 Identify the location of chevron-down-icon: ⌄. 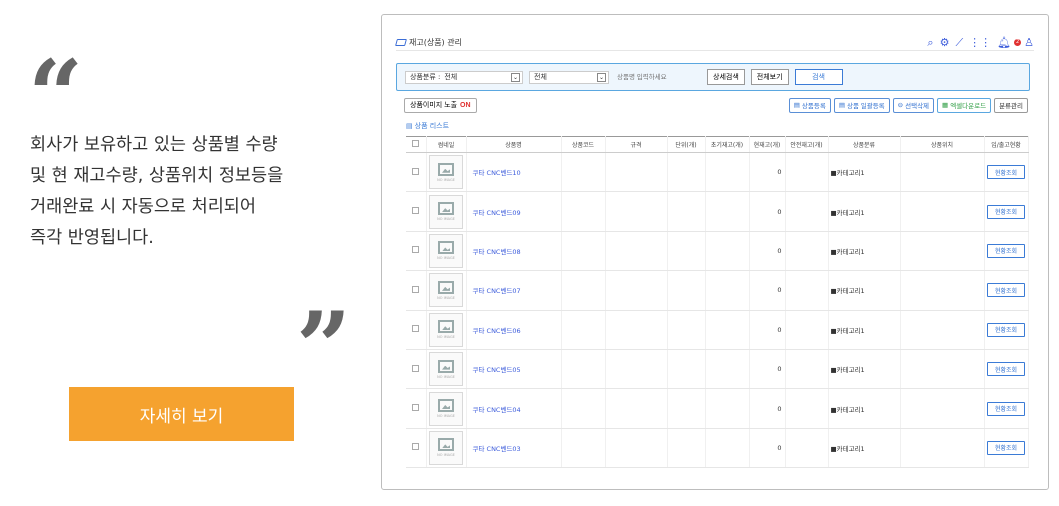
(515, 77).